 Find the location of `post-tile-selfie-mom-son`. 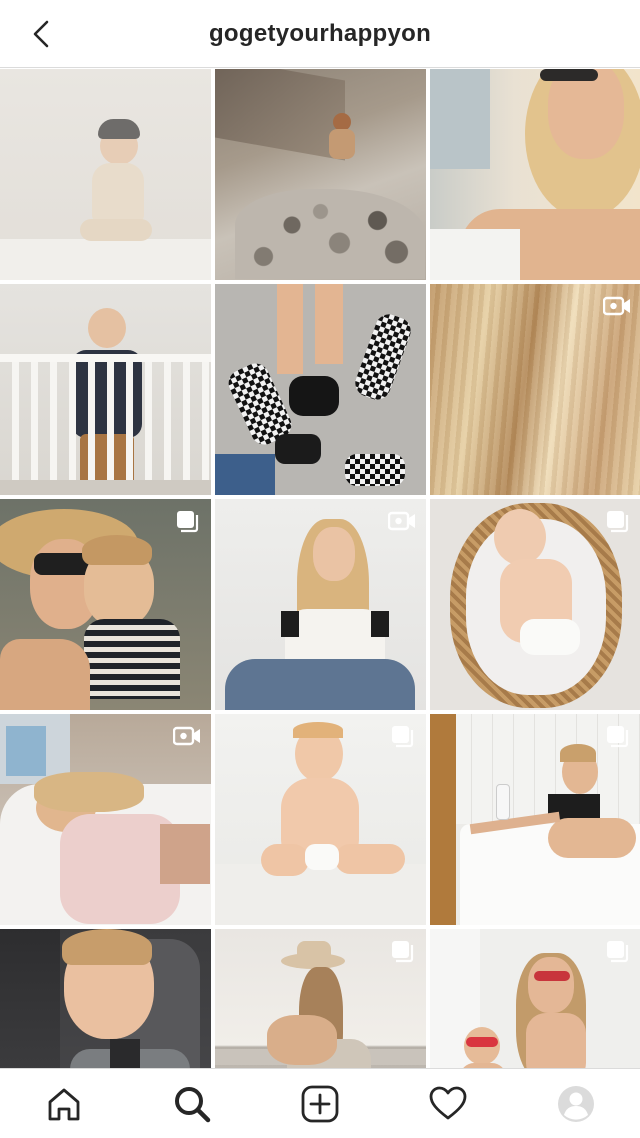

post-tile-selfie-mom-son is located at coordinates (105, 604).